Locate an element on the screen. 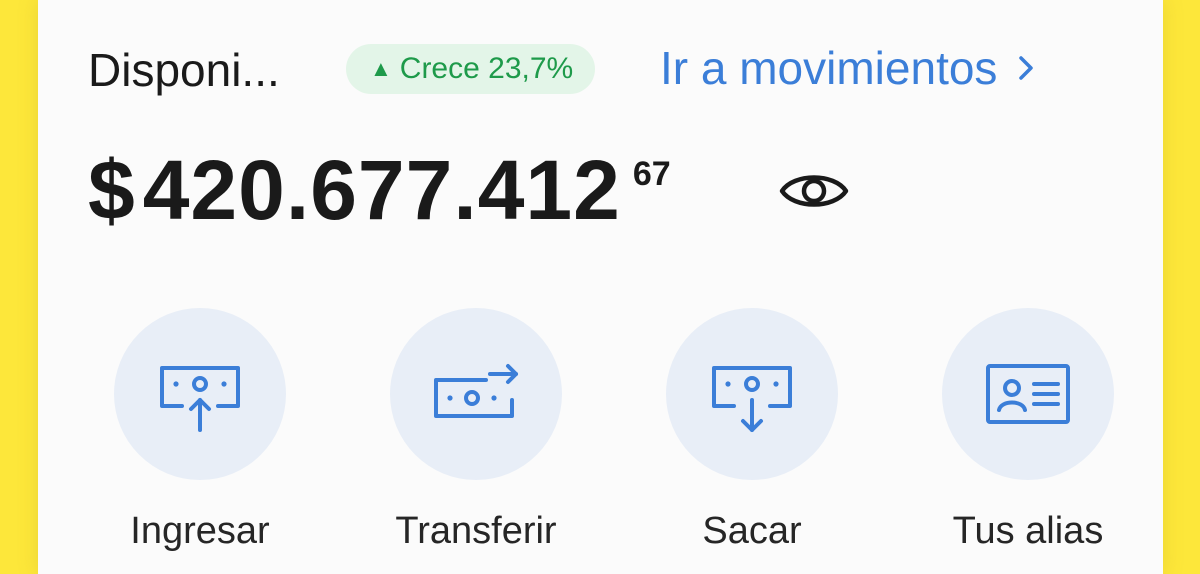  action-sacar: Sacar is located at coordinates (752, 431).